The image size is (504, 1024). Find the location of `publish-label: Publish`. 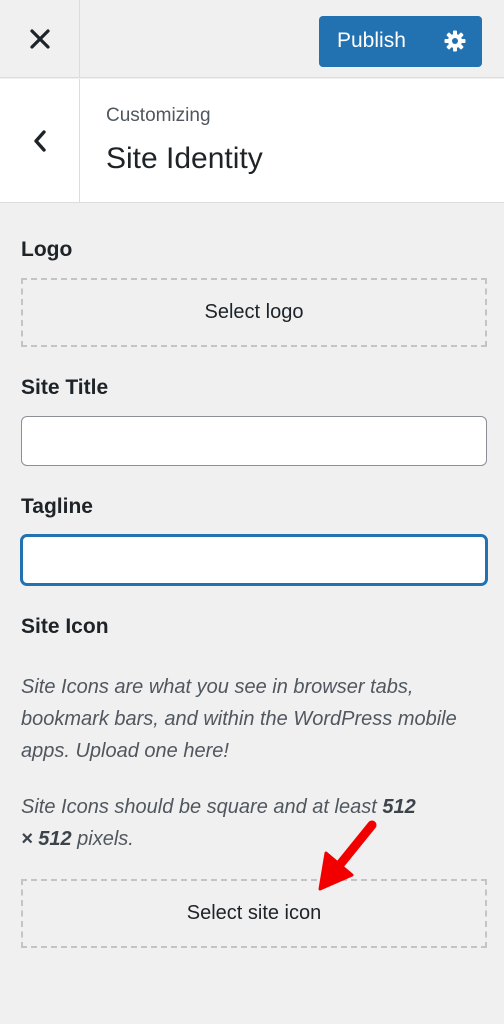

publish-label: Publish is located at coordinates (371, 40).